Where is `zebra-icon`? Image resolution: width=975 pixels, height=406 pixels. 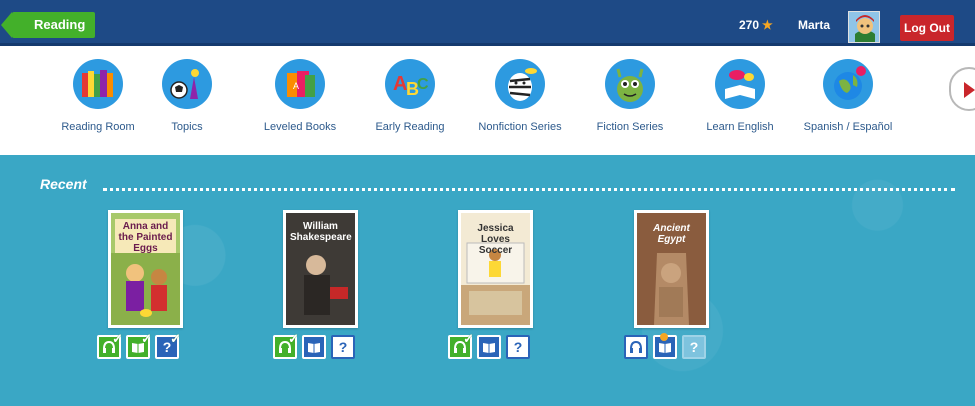
zebra-icon is located at coordinates (520, 84).